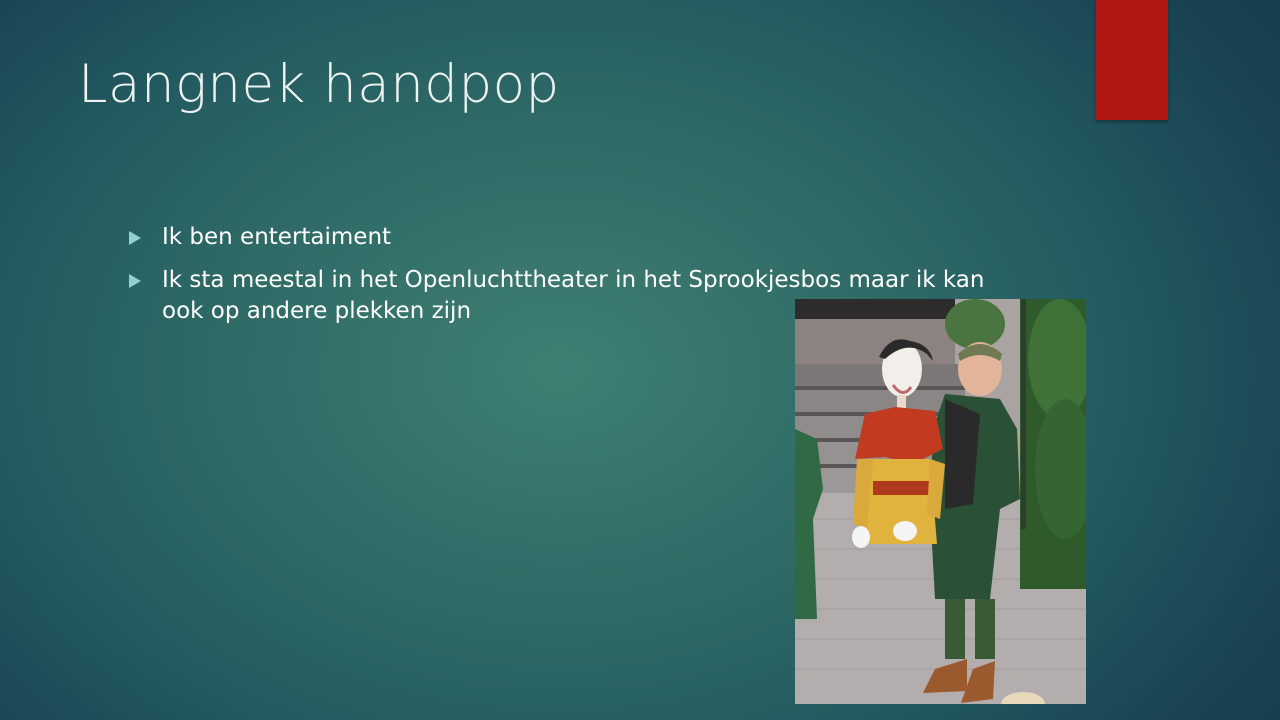 This screenshot has width=1280, height=720. I want to click on accent-tab, so click(1132, 60).